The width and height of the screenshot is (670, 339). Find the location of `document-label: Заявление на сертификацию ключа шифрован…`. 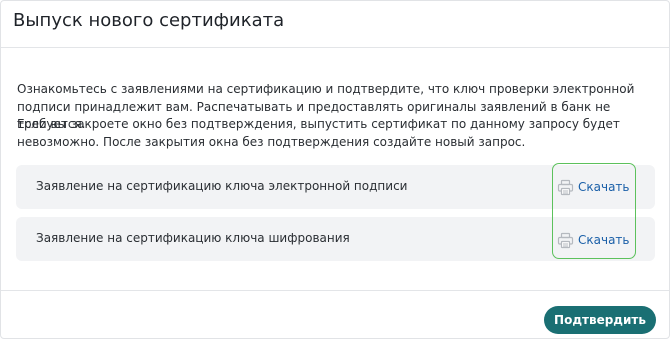

document-label: Заявление на сертификацию ключа шифрован… is located at coordinates (193, 238).